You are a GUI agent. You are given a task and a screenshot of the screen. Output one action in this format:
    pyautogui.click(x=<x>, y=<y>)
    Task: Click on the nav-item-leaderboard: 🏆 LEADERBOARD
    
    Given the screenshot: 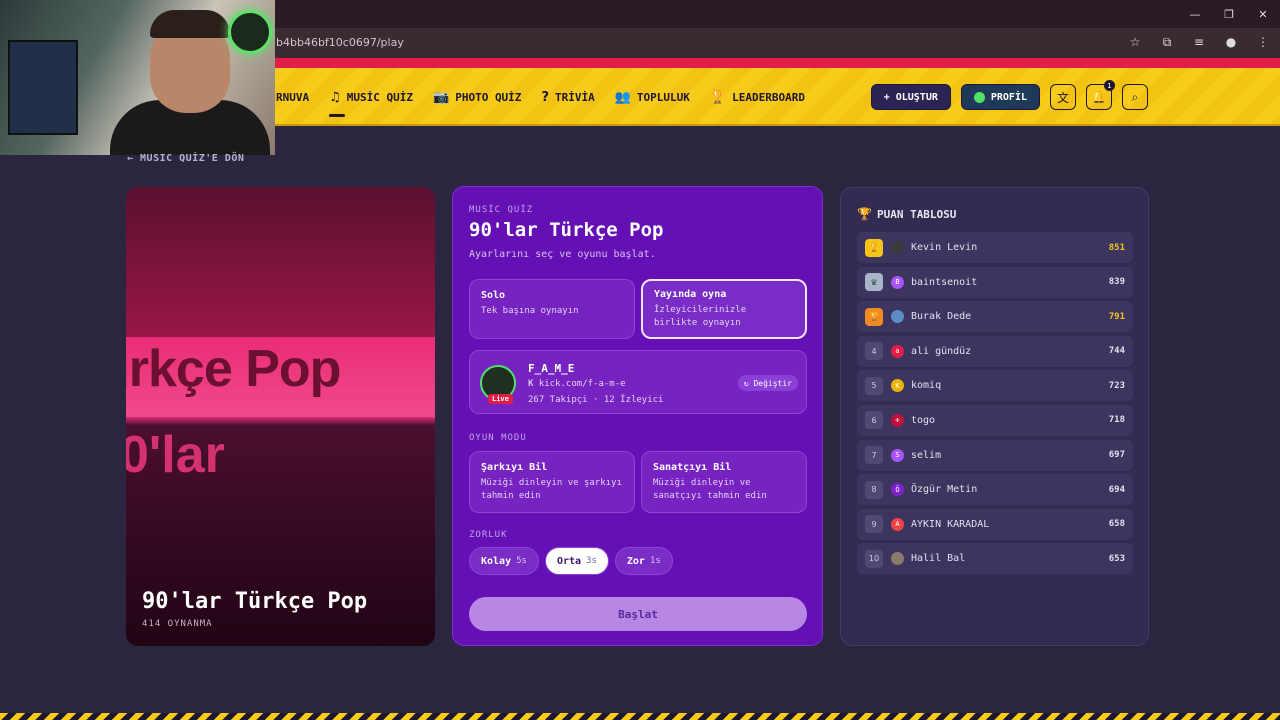 What is the action you would take?
    pyautogui.click(x=757, y=97)
    